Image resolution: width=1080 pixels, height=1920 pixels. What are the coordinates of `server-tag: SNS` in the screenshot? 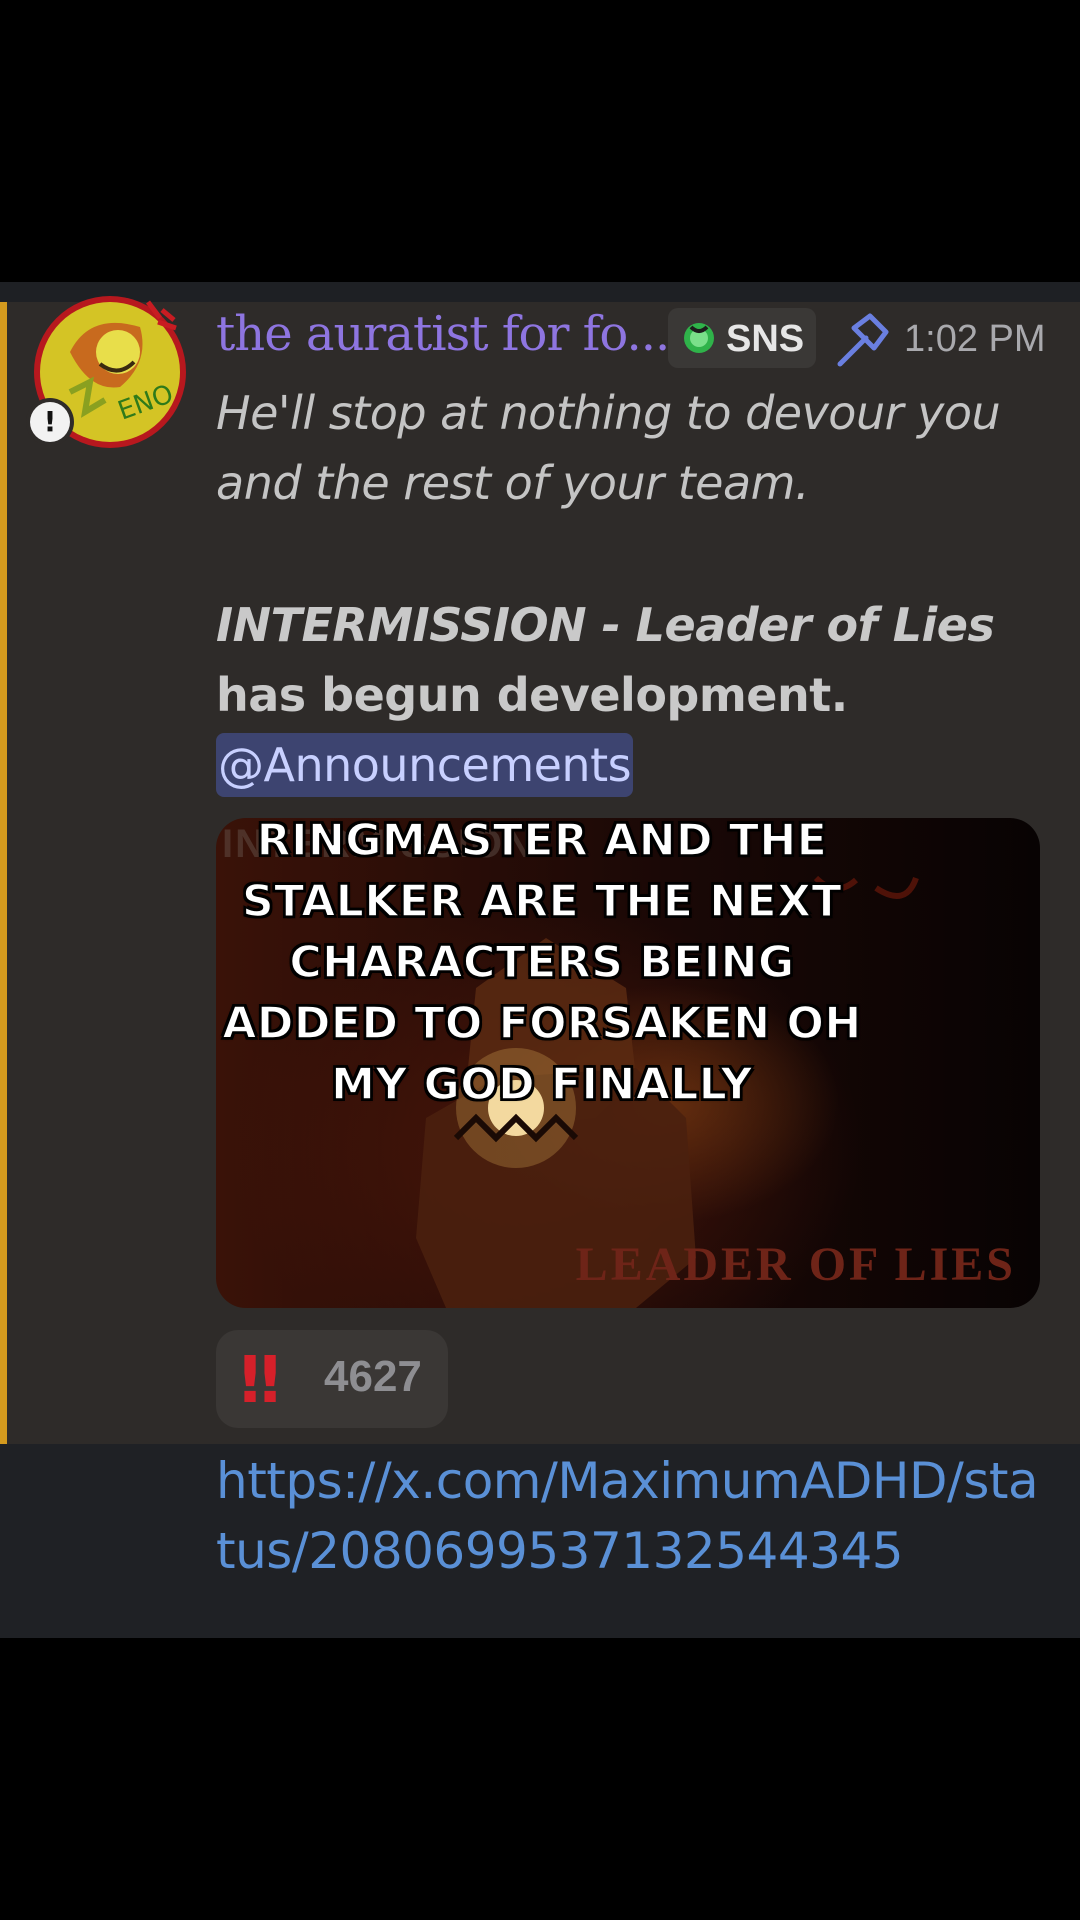 It's located at (742, 338).